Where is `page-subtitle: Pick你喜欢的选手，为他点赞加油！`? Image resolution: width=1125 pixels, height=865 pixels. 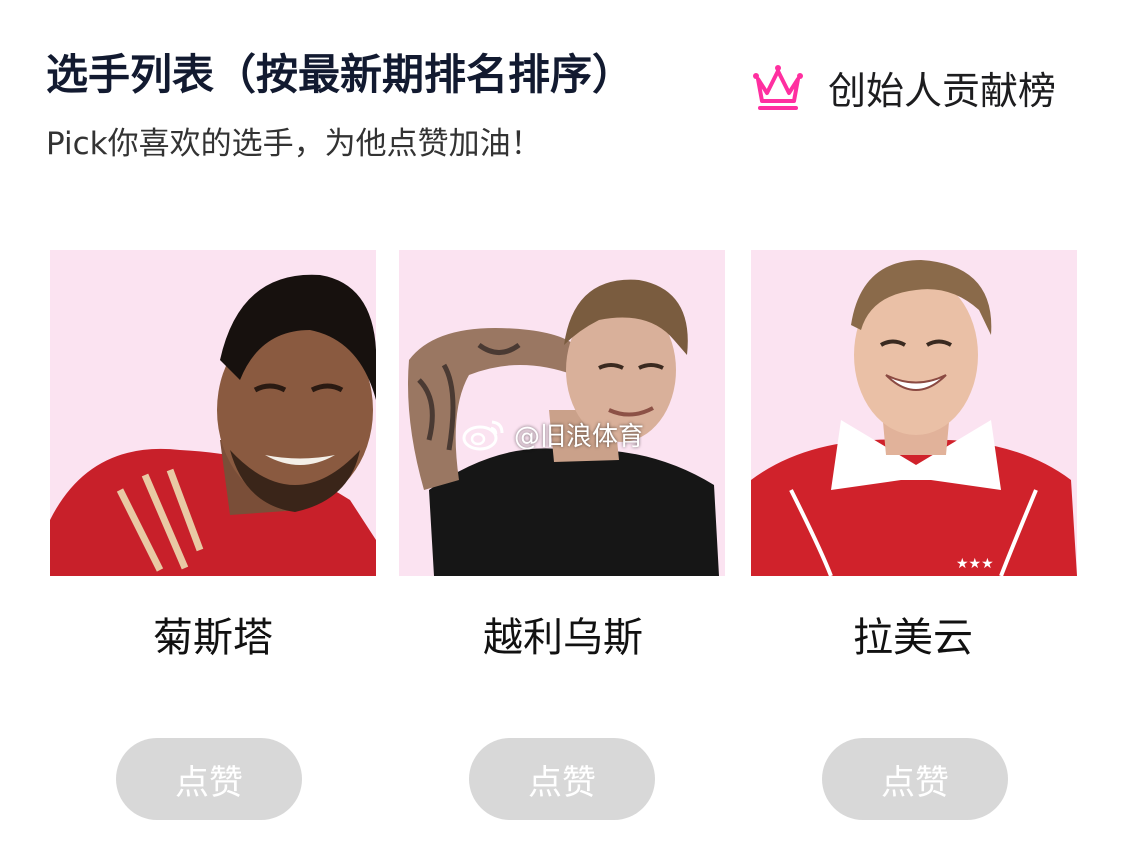 page-subtitle: Pick你喜欢的选手，为他点赞加油！ is located at coordinates (294, 144).